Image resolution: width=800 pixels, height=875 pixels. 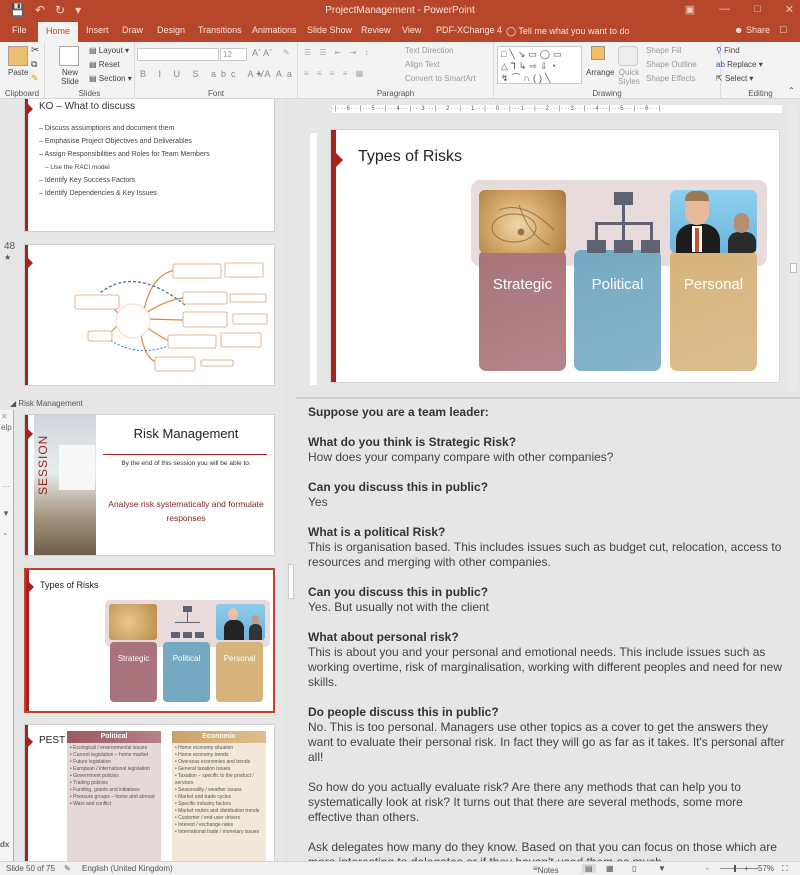 I want to click on quick-styles-icon, so click(x=628, y=56).